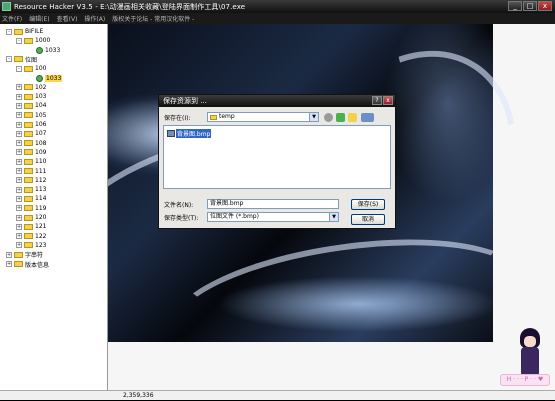 This screenshot has width=555, height=401. What do you see at coordinates (94, 18) in the screenshot?
I see `menu-action: 操作(A)` at bounding box center [94, 18].